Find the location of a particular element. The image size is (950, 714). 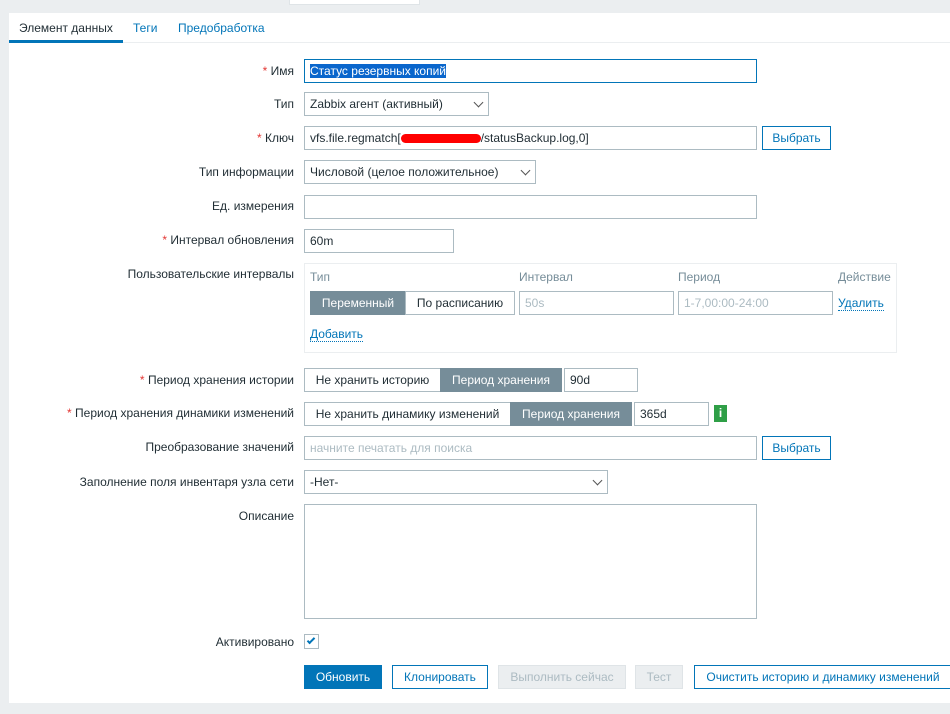

description-textarea is located at coordinates (530, 561).